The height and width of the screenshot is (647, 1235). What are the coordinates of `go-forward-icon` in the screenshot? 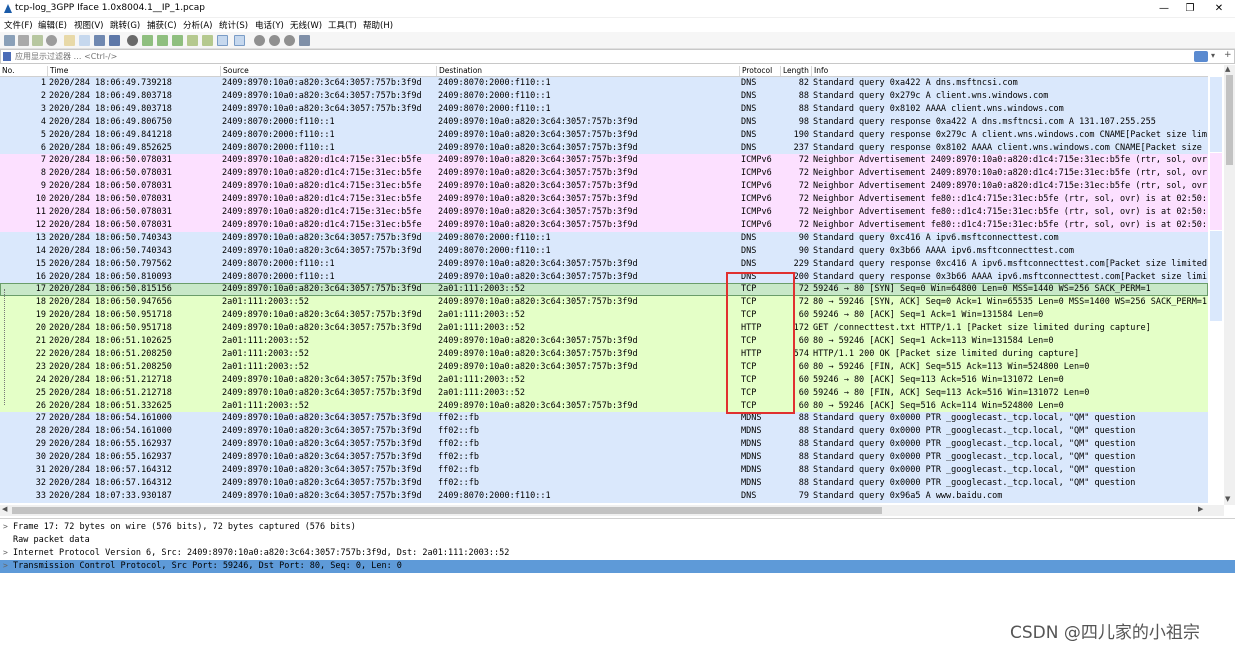 It's located at (162, 40).